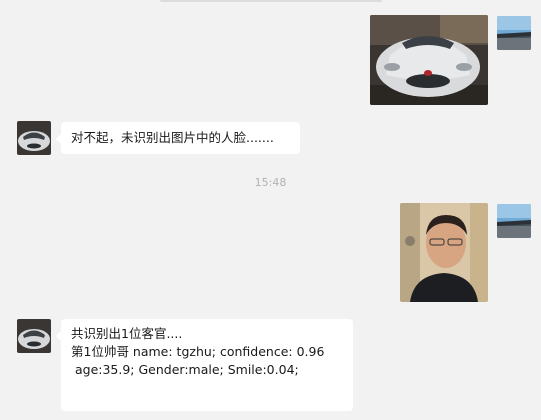 The height and width of the screenshot is (420, 541). What do you see at coordinates (429, 60) in the screenshot?
I see `sent-car-image` at bounding box center [429, 60].